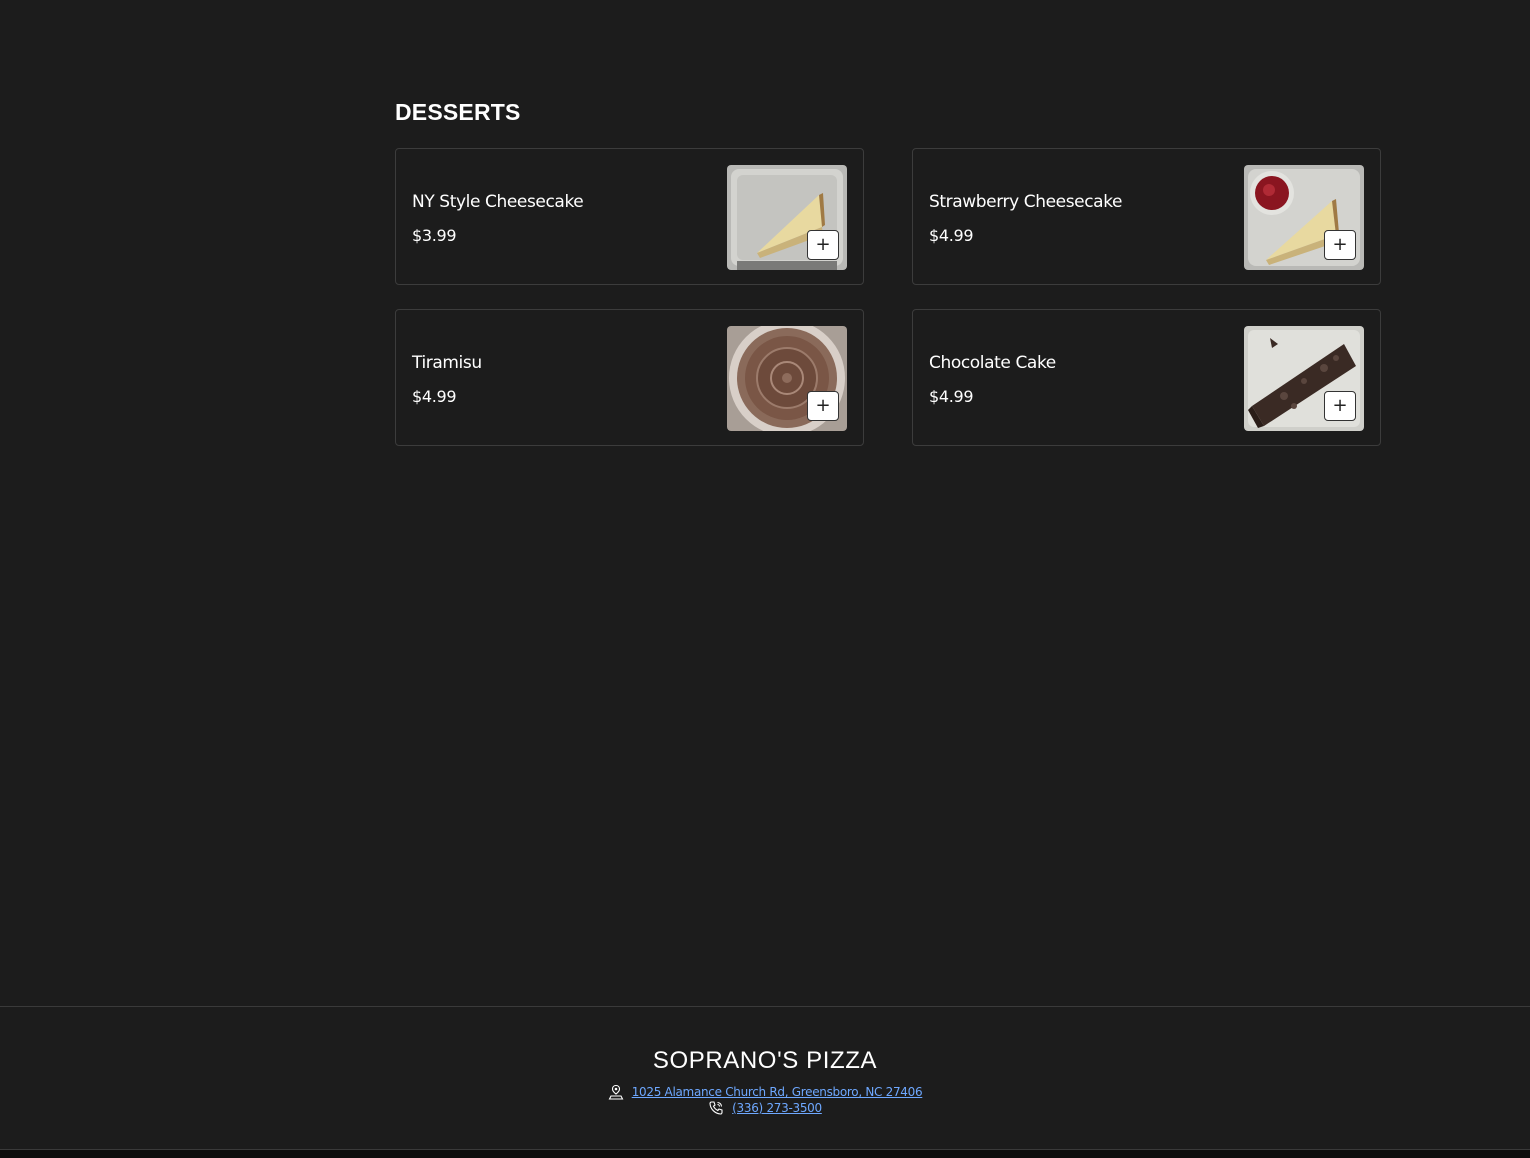  I want to click on menu-item-card: Strawberry Cheesecake $4.99 +, so click(1146, 216).